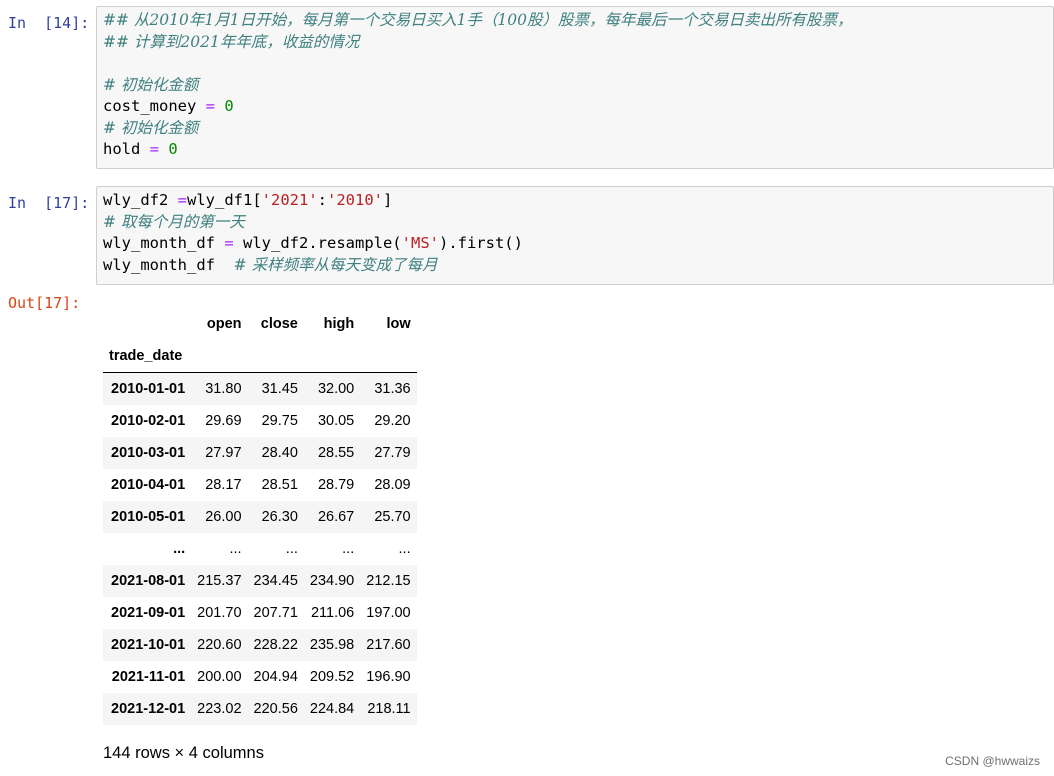 This screenshot has height=776, width=1054. I want to click on table-cell: 28.17, so click(223, 485).